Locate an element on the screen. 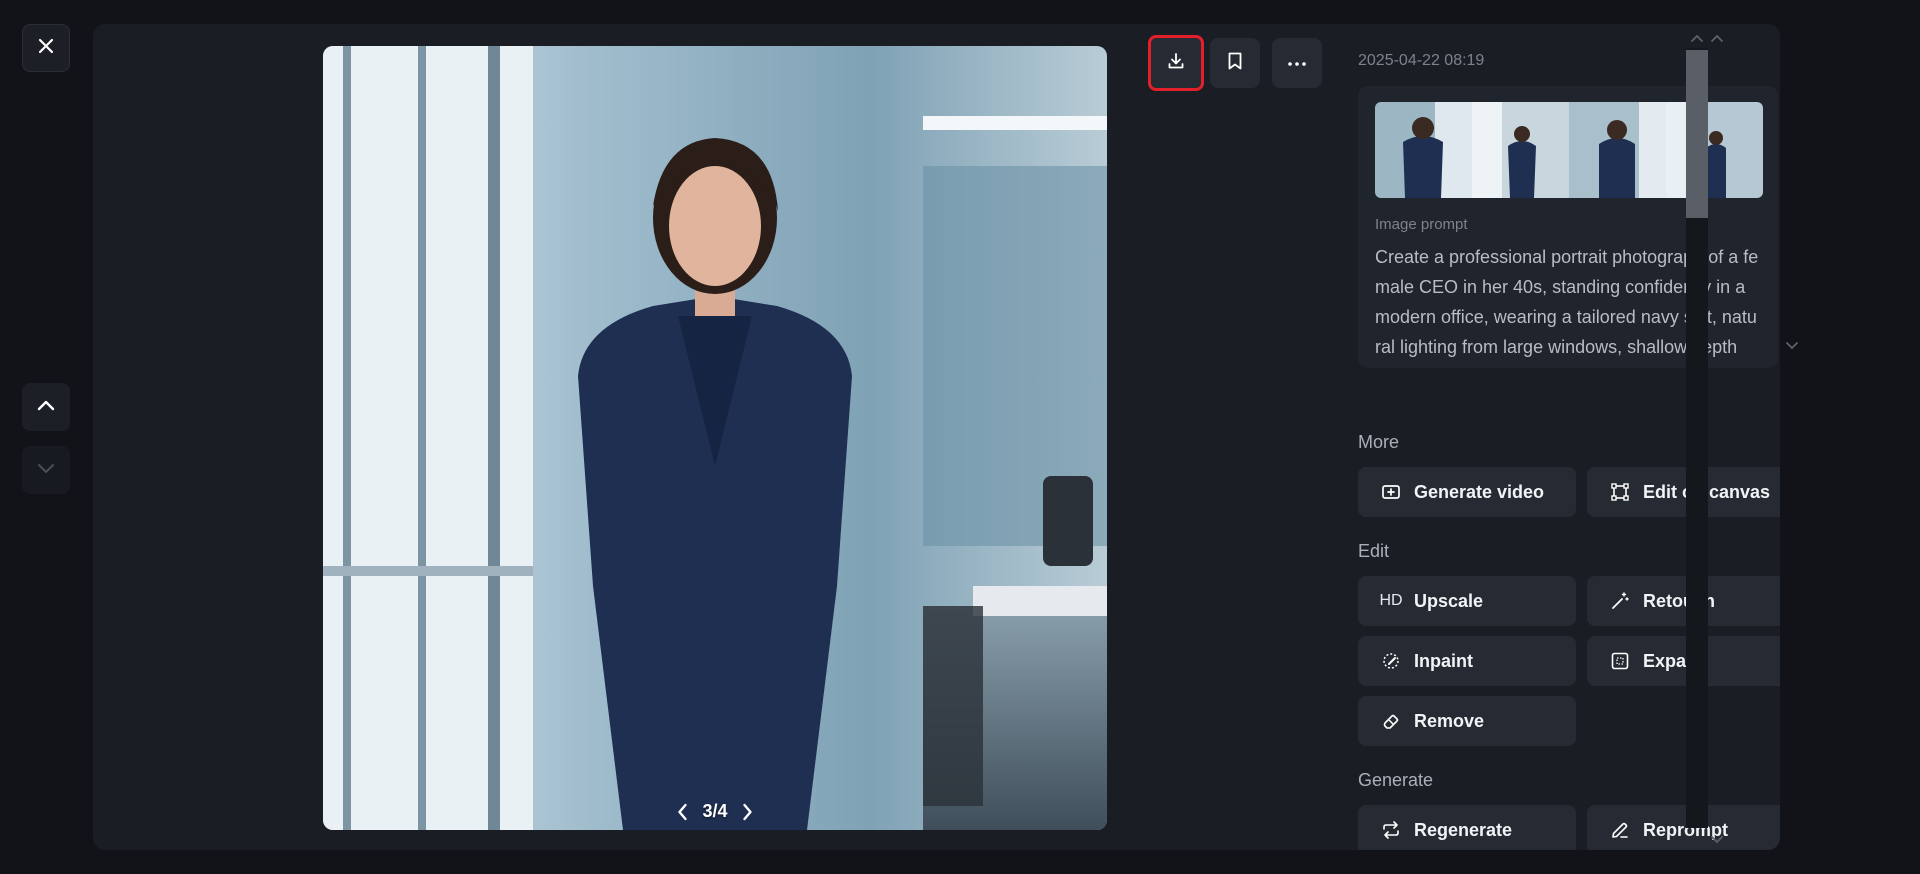 This screenshot has width=1920, height=874. bookmark-button is located at coordinates (1235, 63).